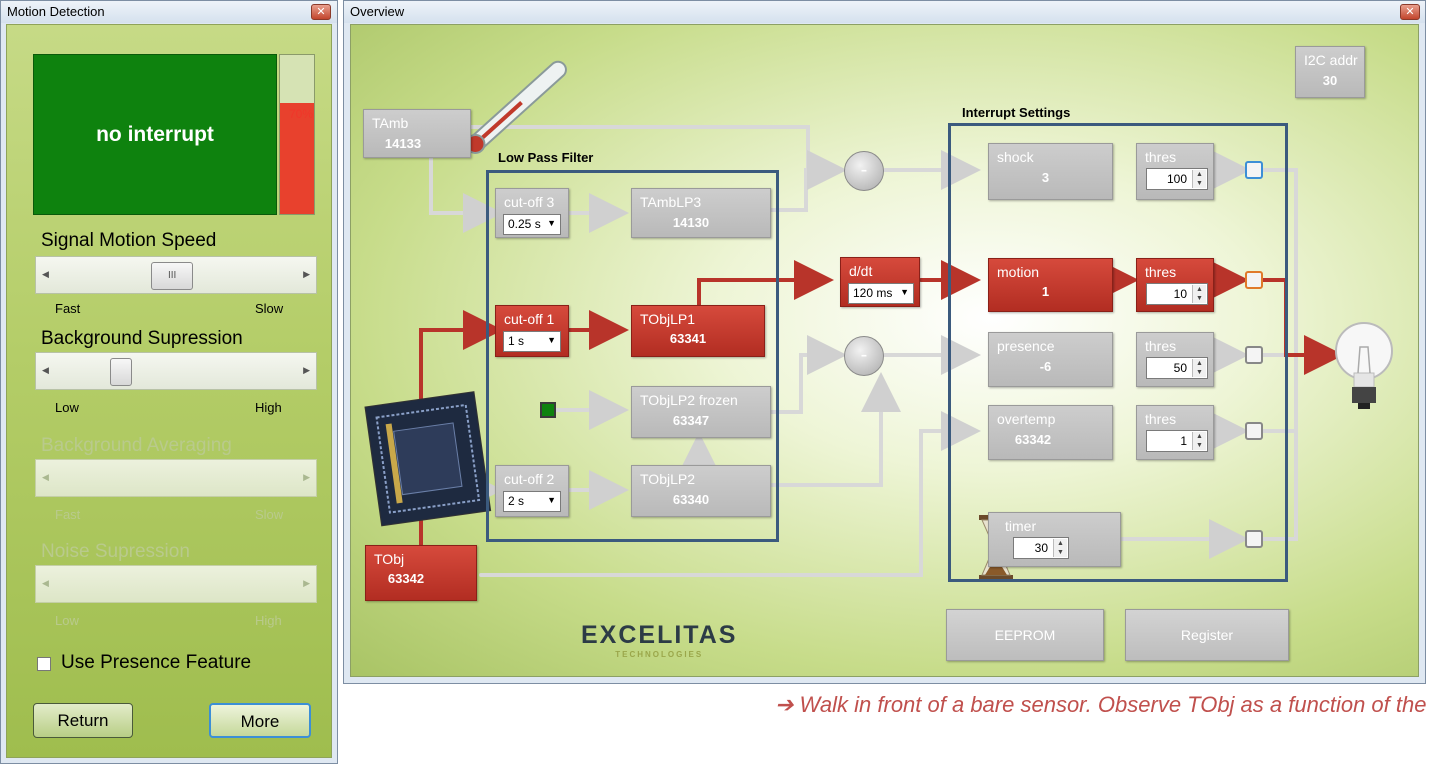  I want to click on tamb-label: TAmb, so click(390, 123).